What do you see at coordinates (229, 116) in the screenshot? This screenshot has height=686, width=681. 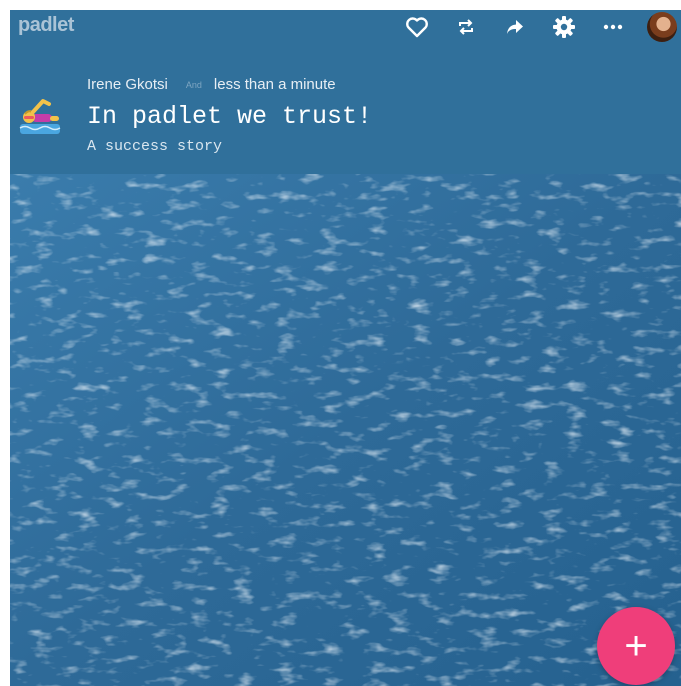 I see `board-title: In padlet we trust!` at bounding box center [229, 116].